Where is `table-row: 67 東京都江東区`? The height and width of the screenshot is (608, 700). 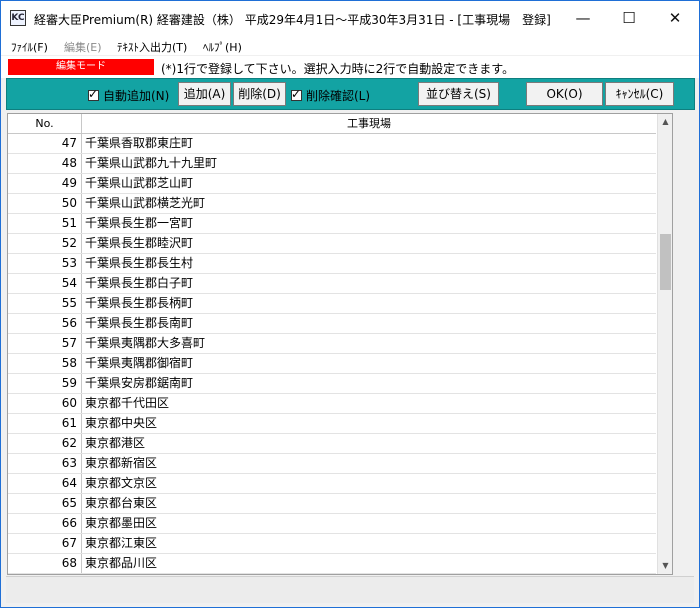 table-row: 67 東京都江東区 is located at coordinates (332, 544).